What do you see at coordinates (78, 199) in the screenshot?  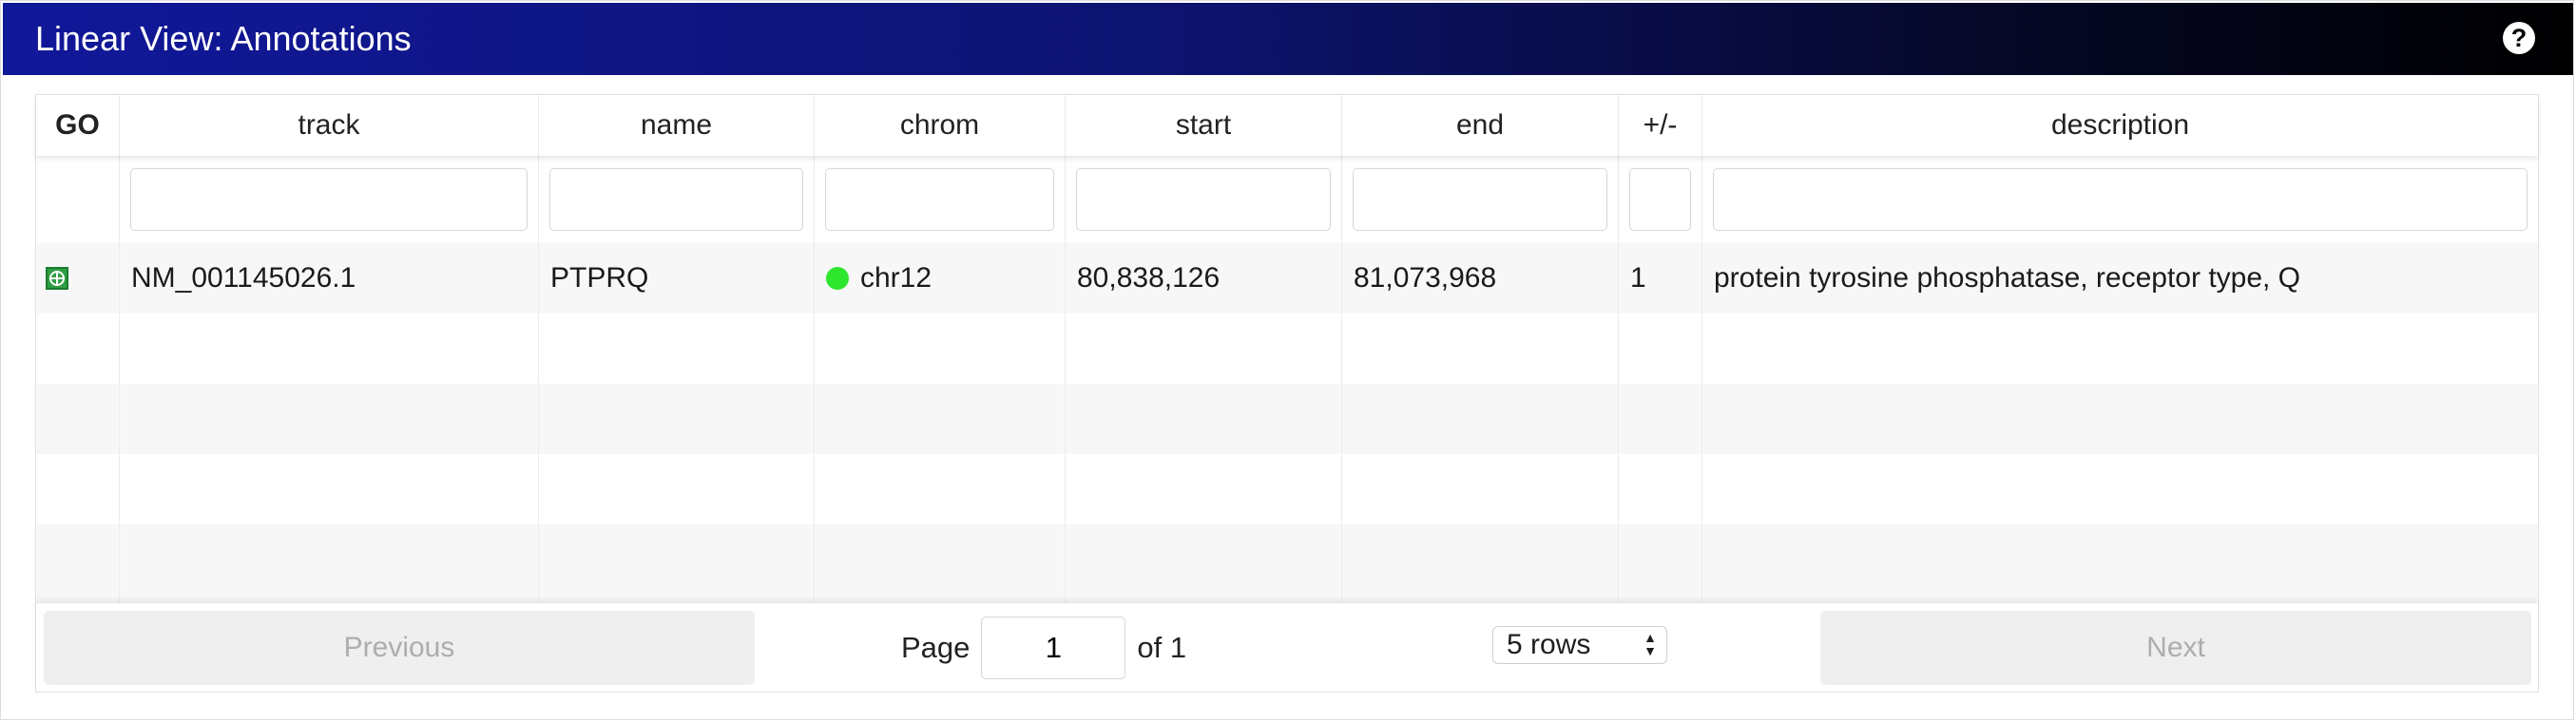 I see `filter-cell-go` at bounding box center [78, 199].